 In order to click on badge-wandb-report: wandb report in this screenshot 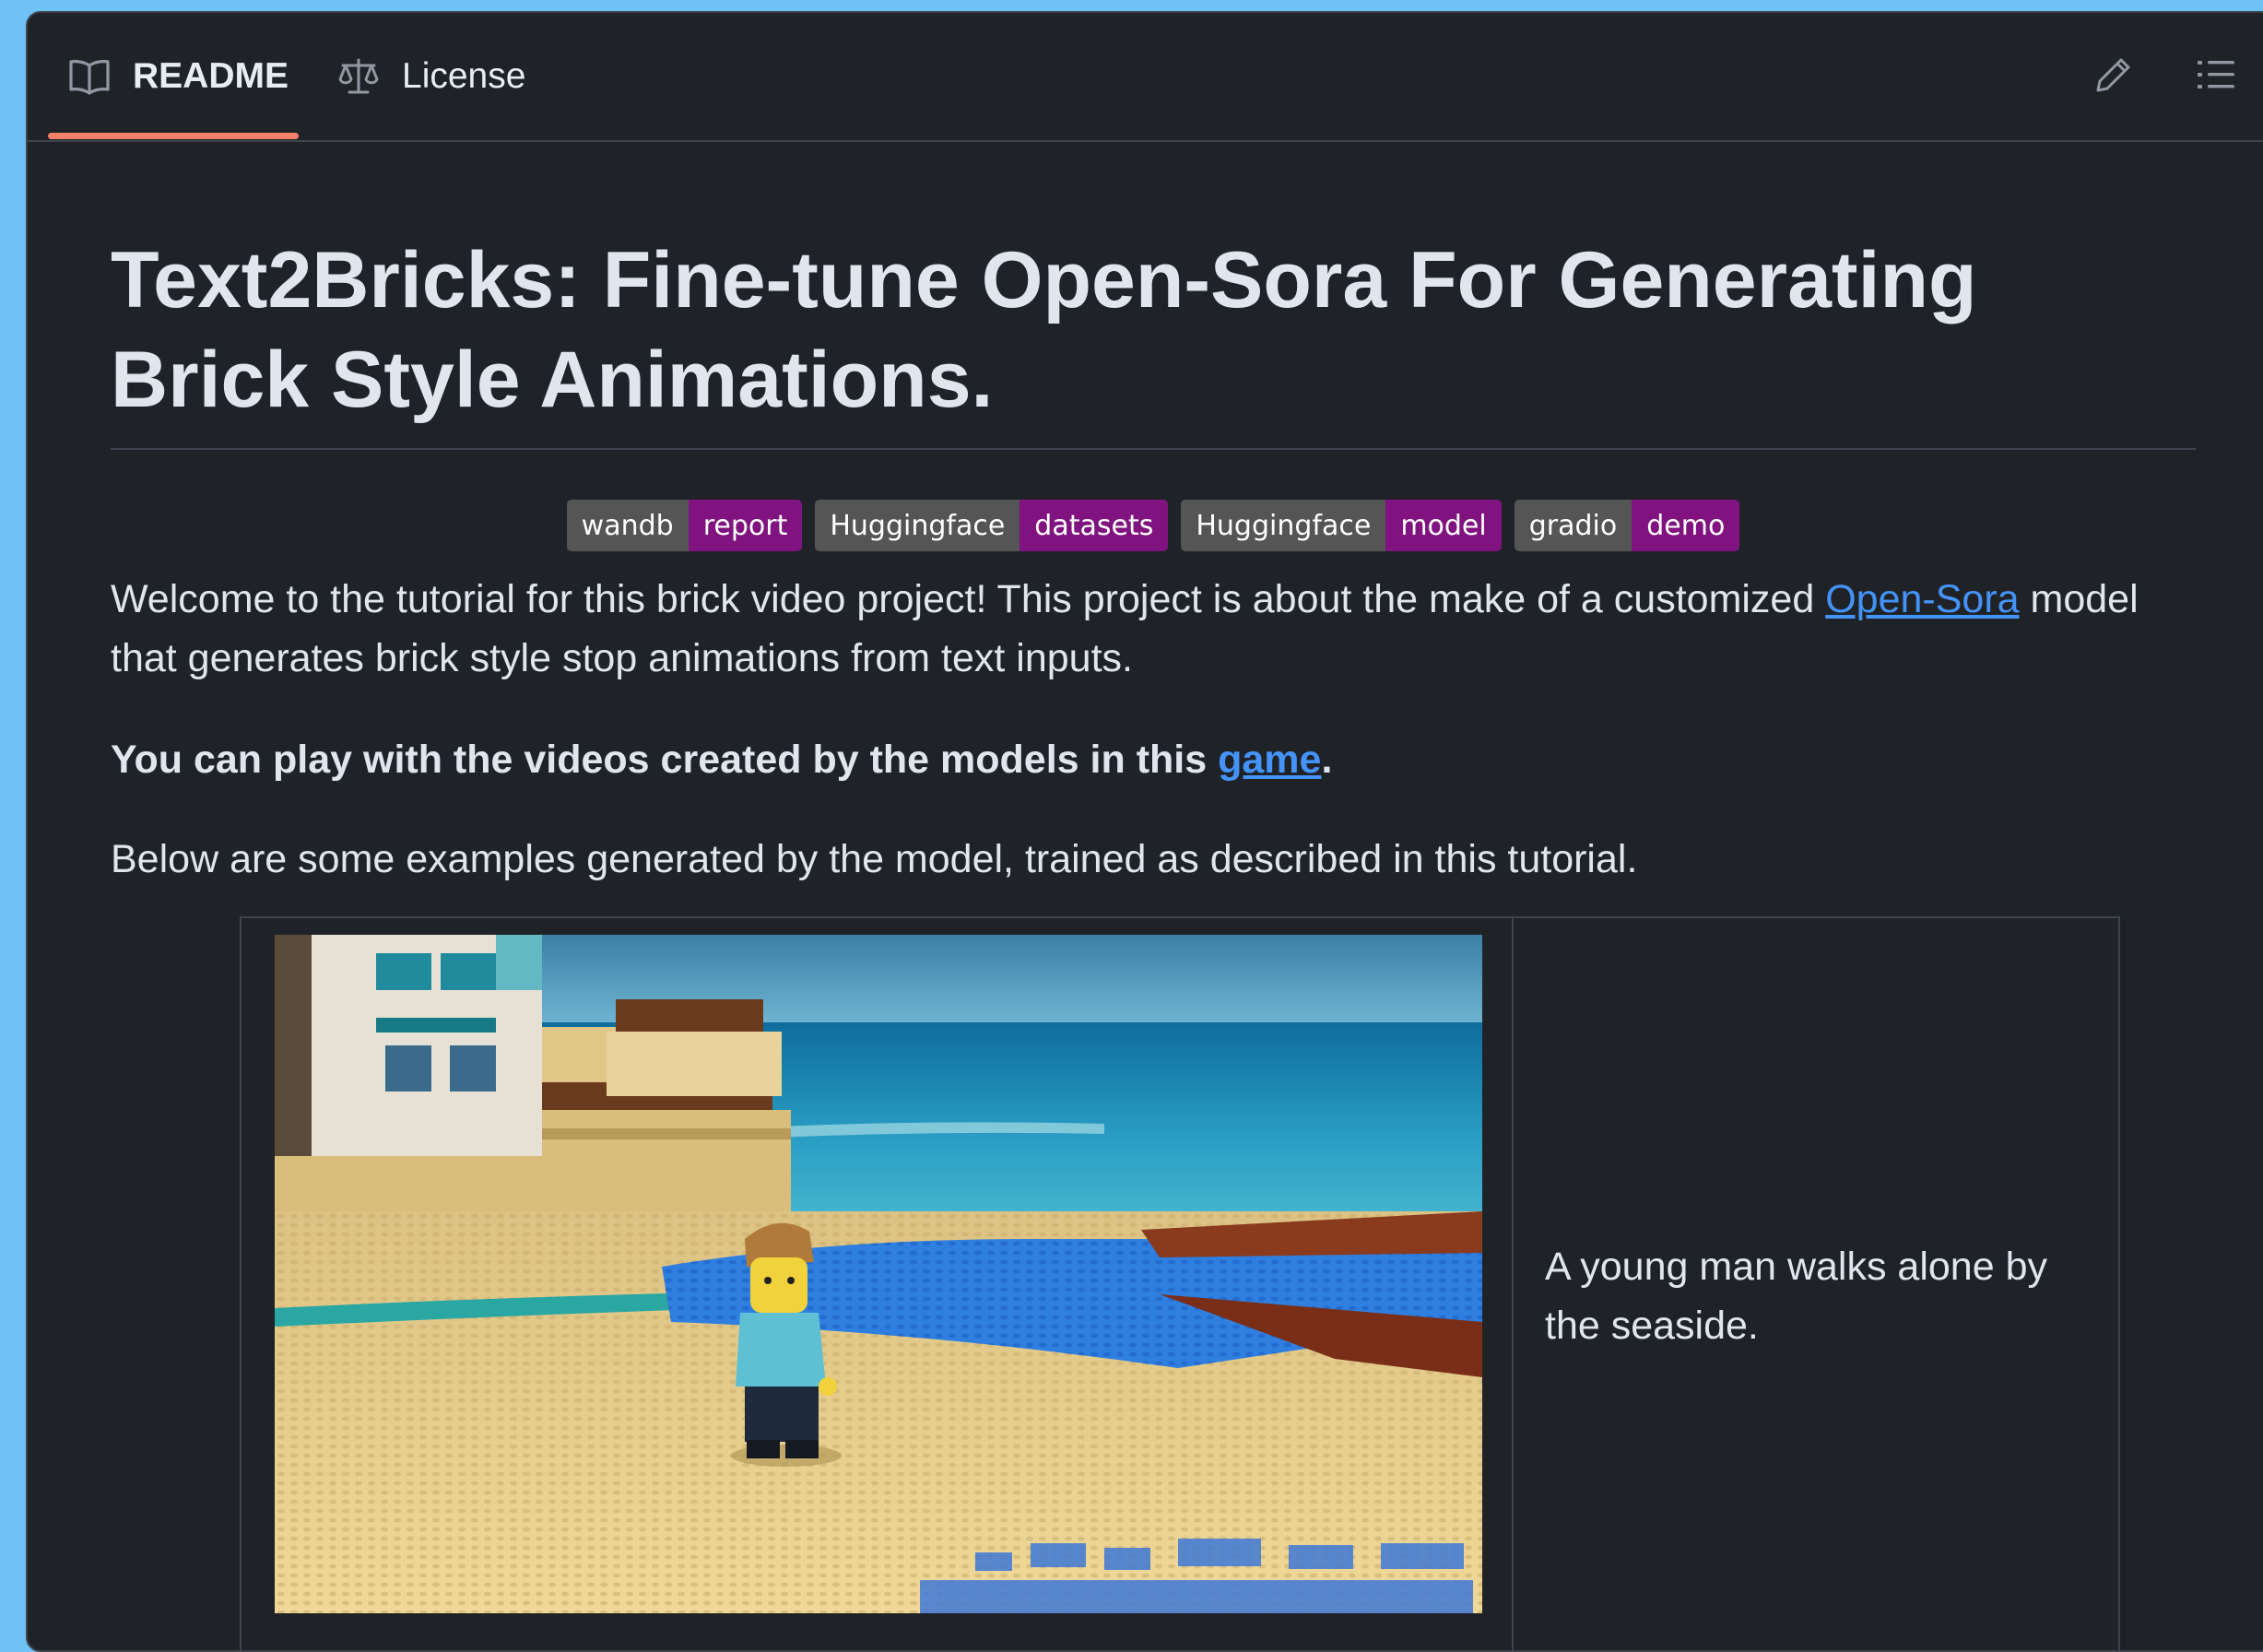, I will do `click(684, 525)`.